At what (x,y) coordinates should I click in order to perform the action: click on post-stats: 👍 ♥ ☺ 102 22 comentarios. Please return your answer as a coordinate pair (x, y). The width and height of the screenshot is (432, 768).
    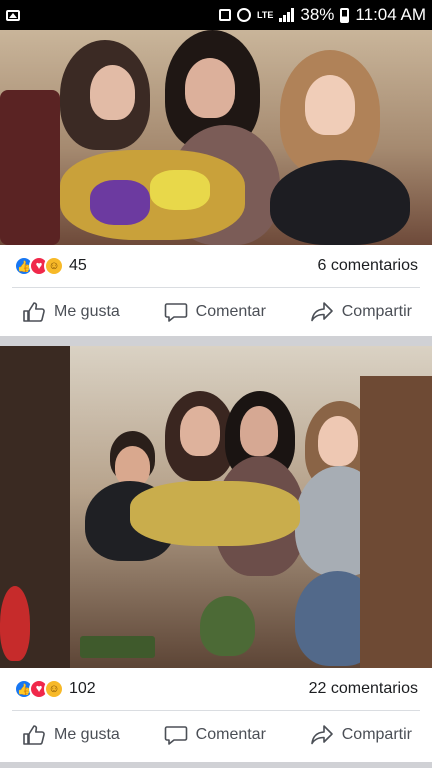
    Looking at the image, I should click on (216, 689).